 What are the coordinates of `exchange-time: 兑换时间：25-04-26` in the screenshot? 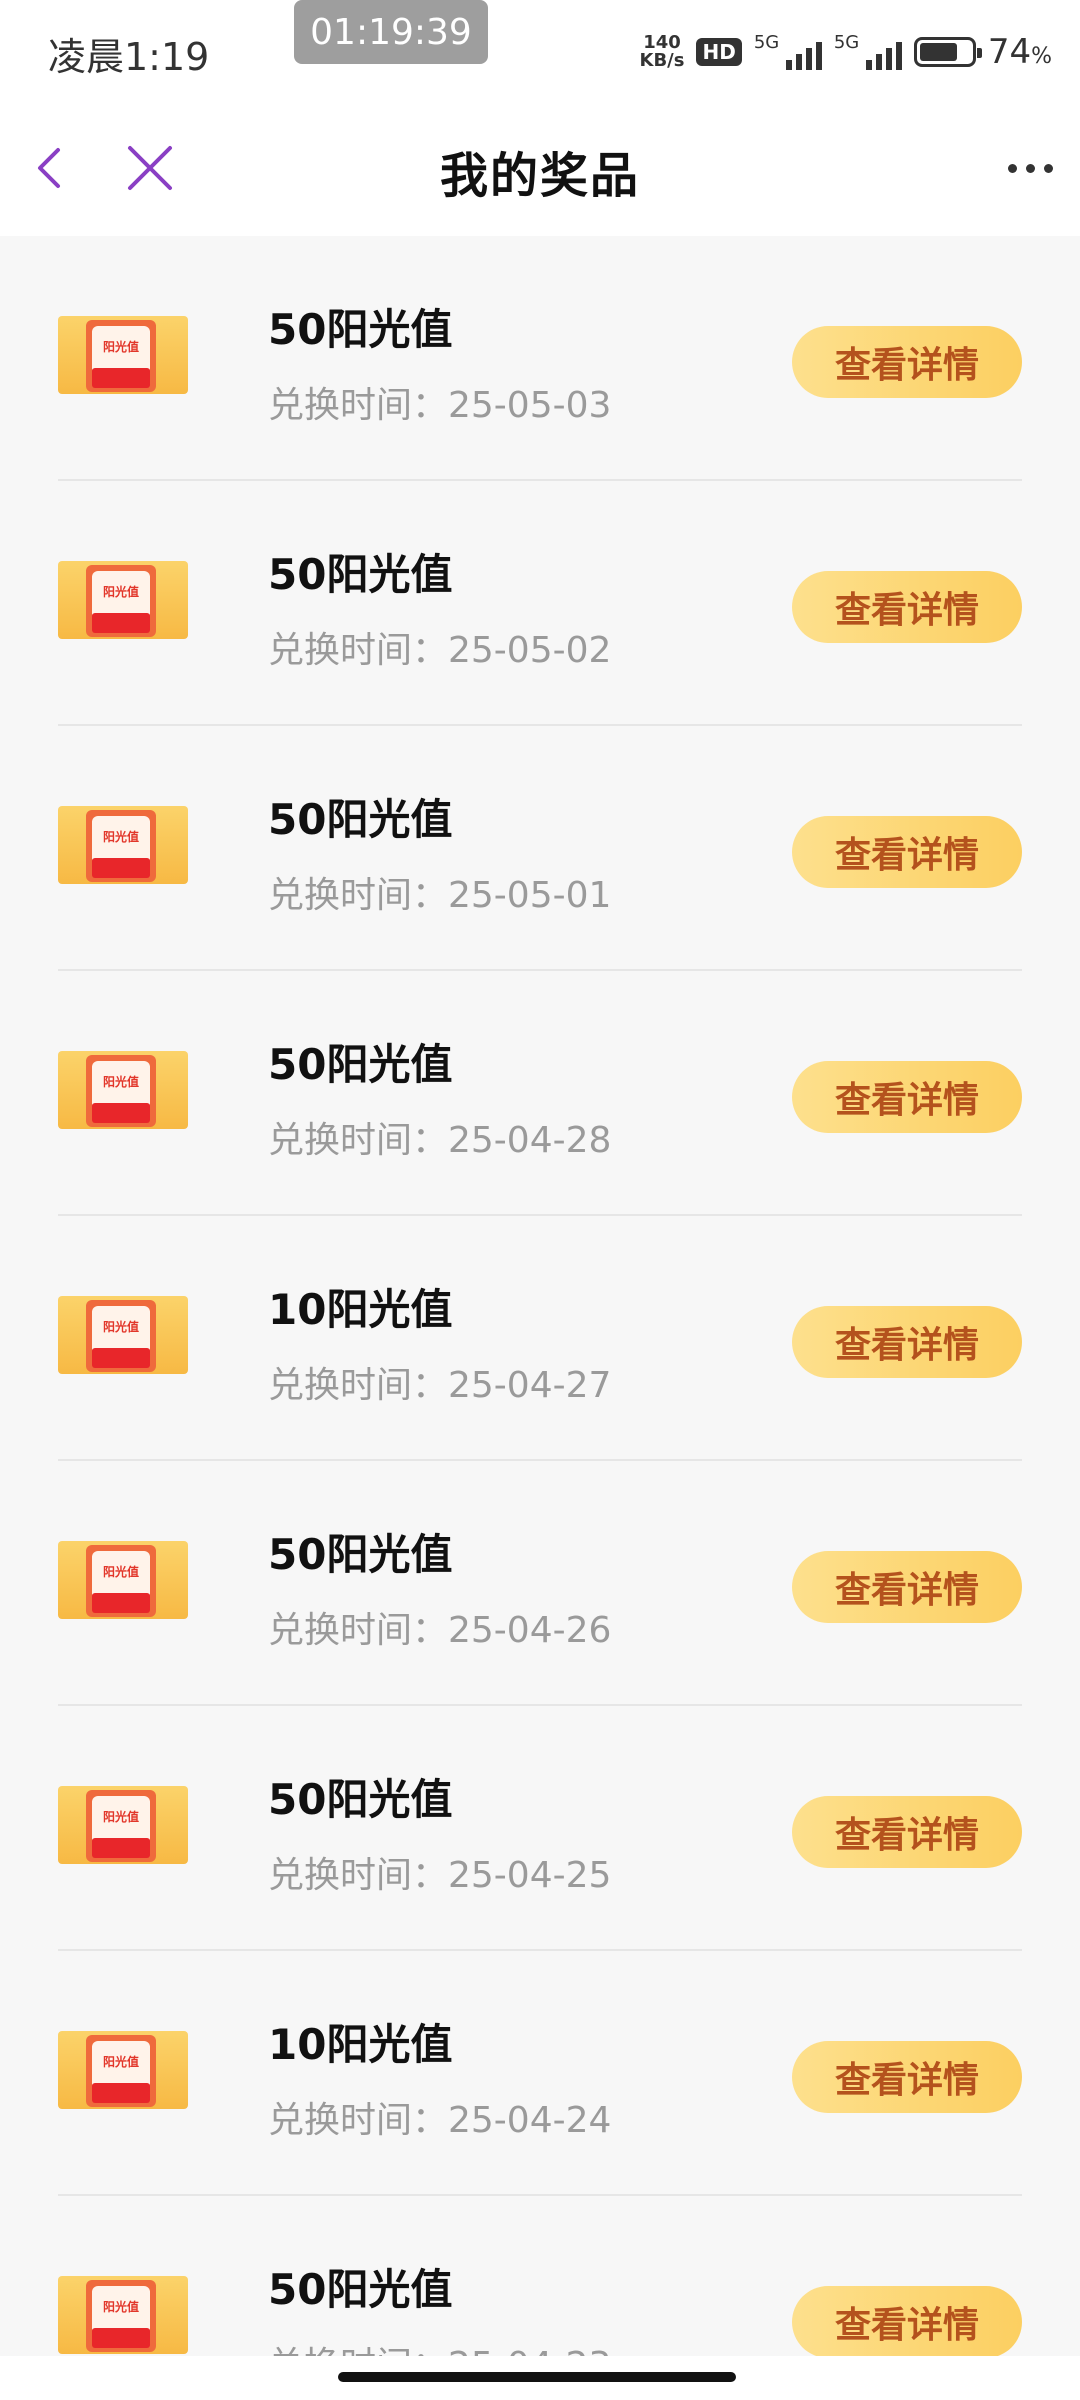 It's located at (440, 1630).